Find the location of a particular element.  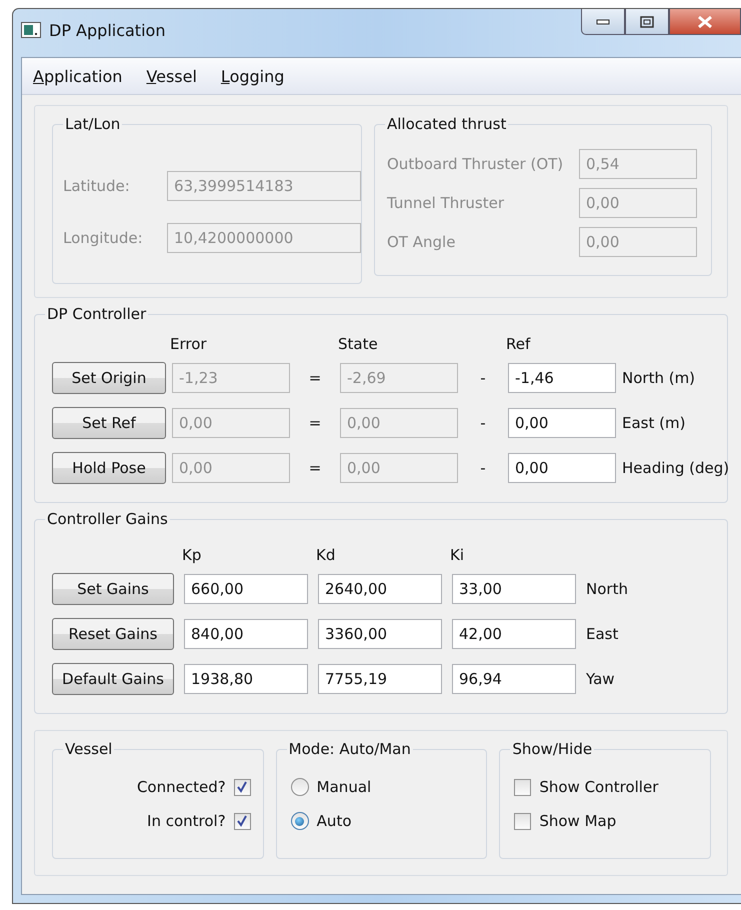

close-button is located at coordinates (705, 22).